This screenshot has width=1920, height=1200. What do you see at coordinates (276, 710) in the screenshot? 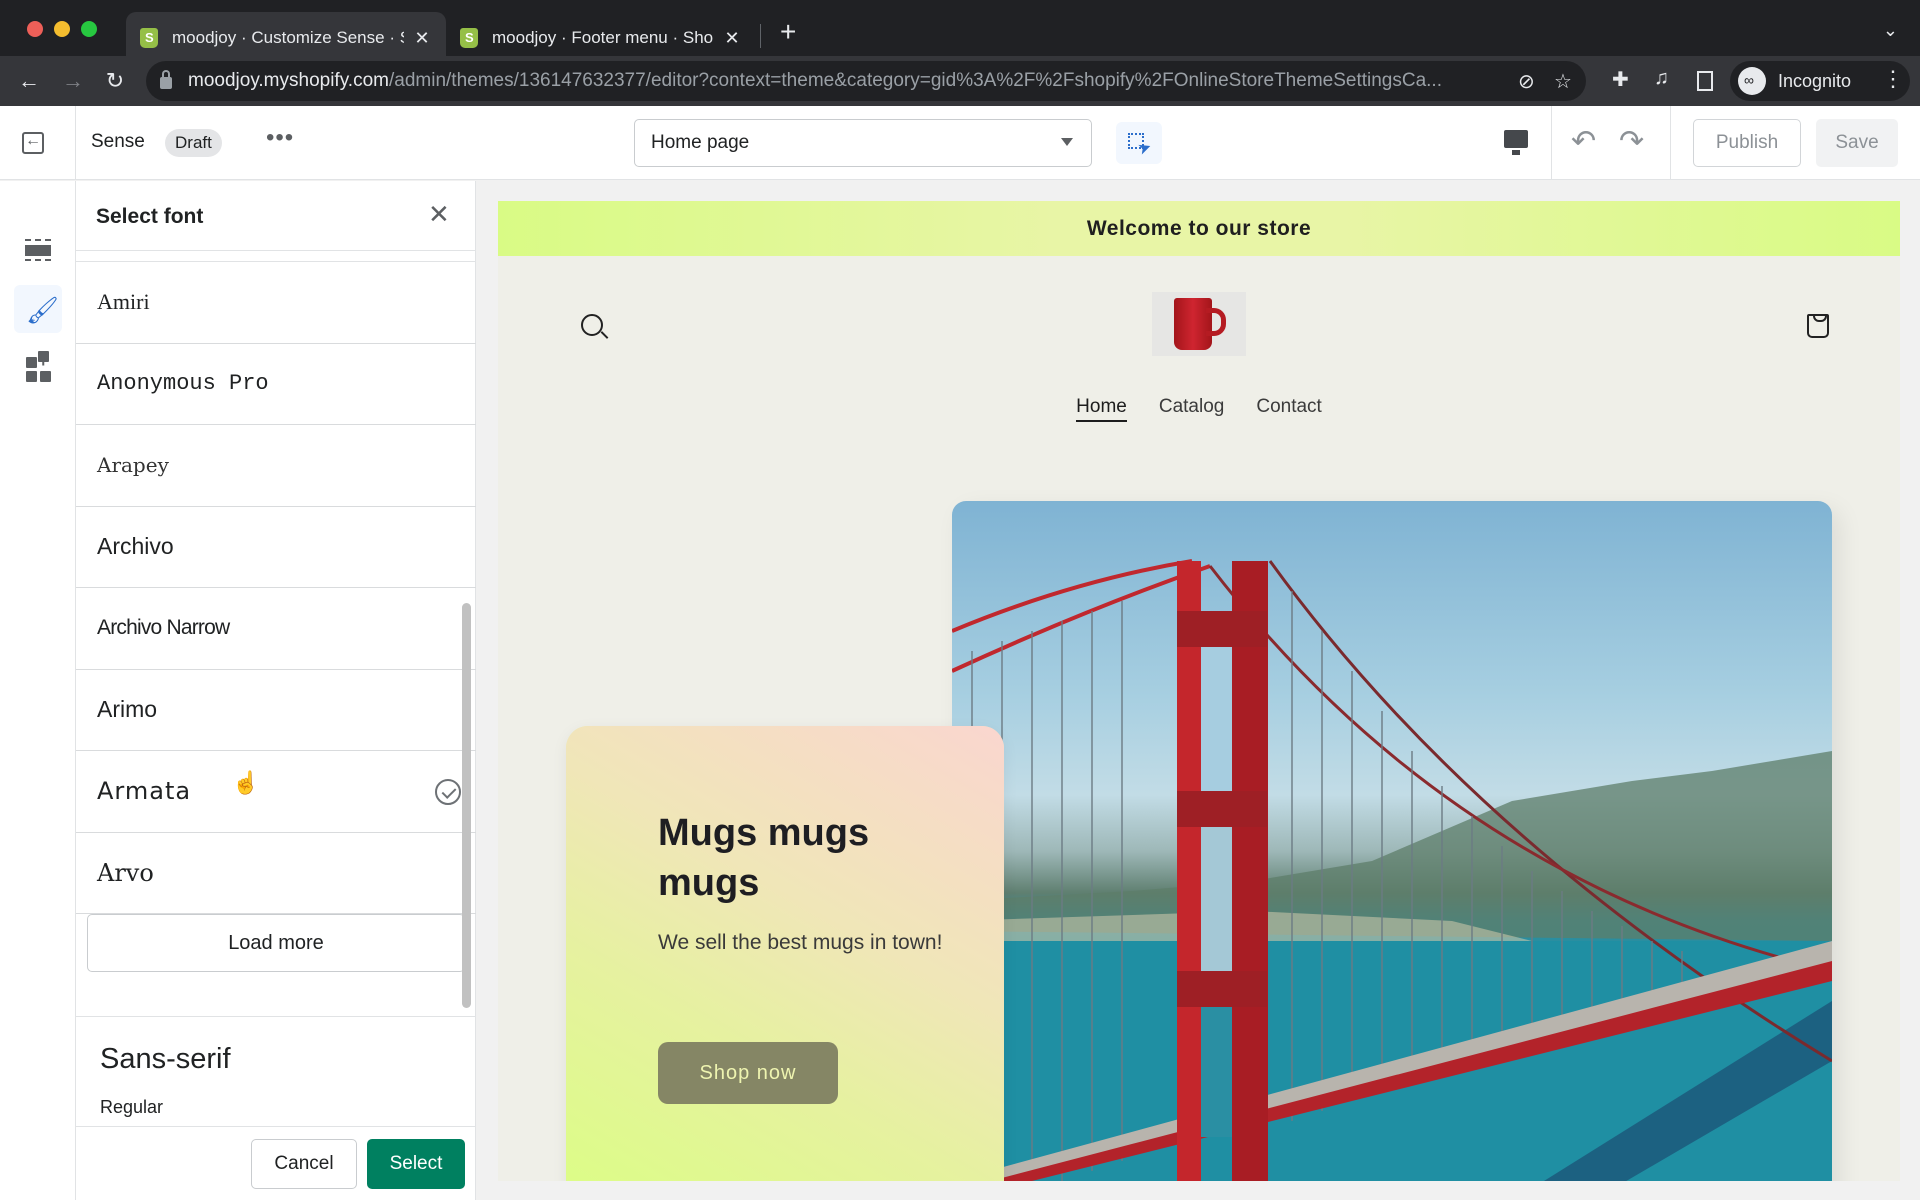
I see `font-option-arimo: Arimo` at bounding box center [276, 710].